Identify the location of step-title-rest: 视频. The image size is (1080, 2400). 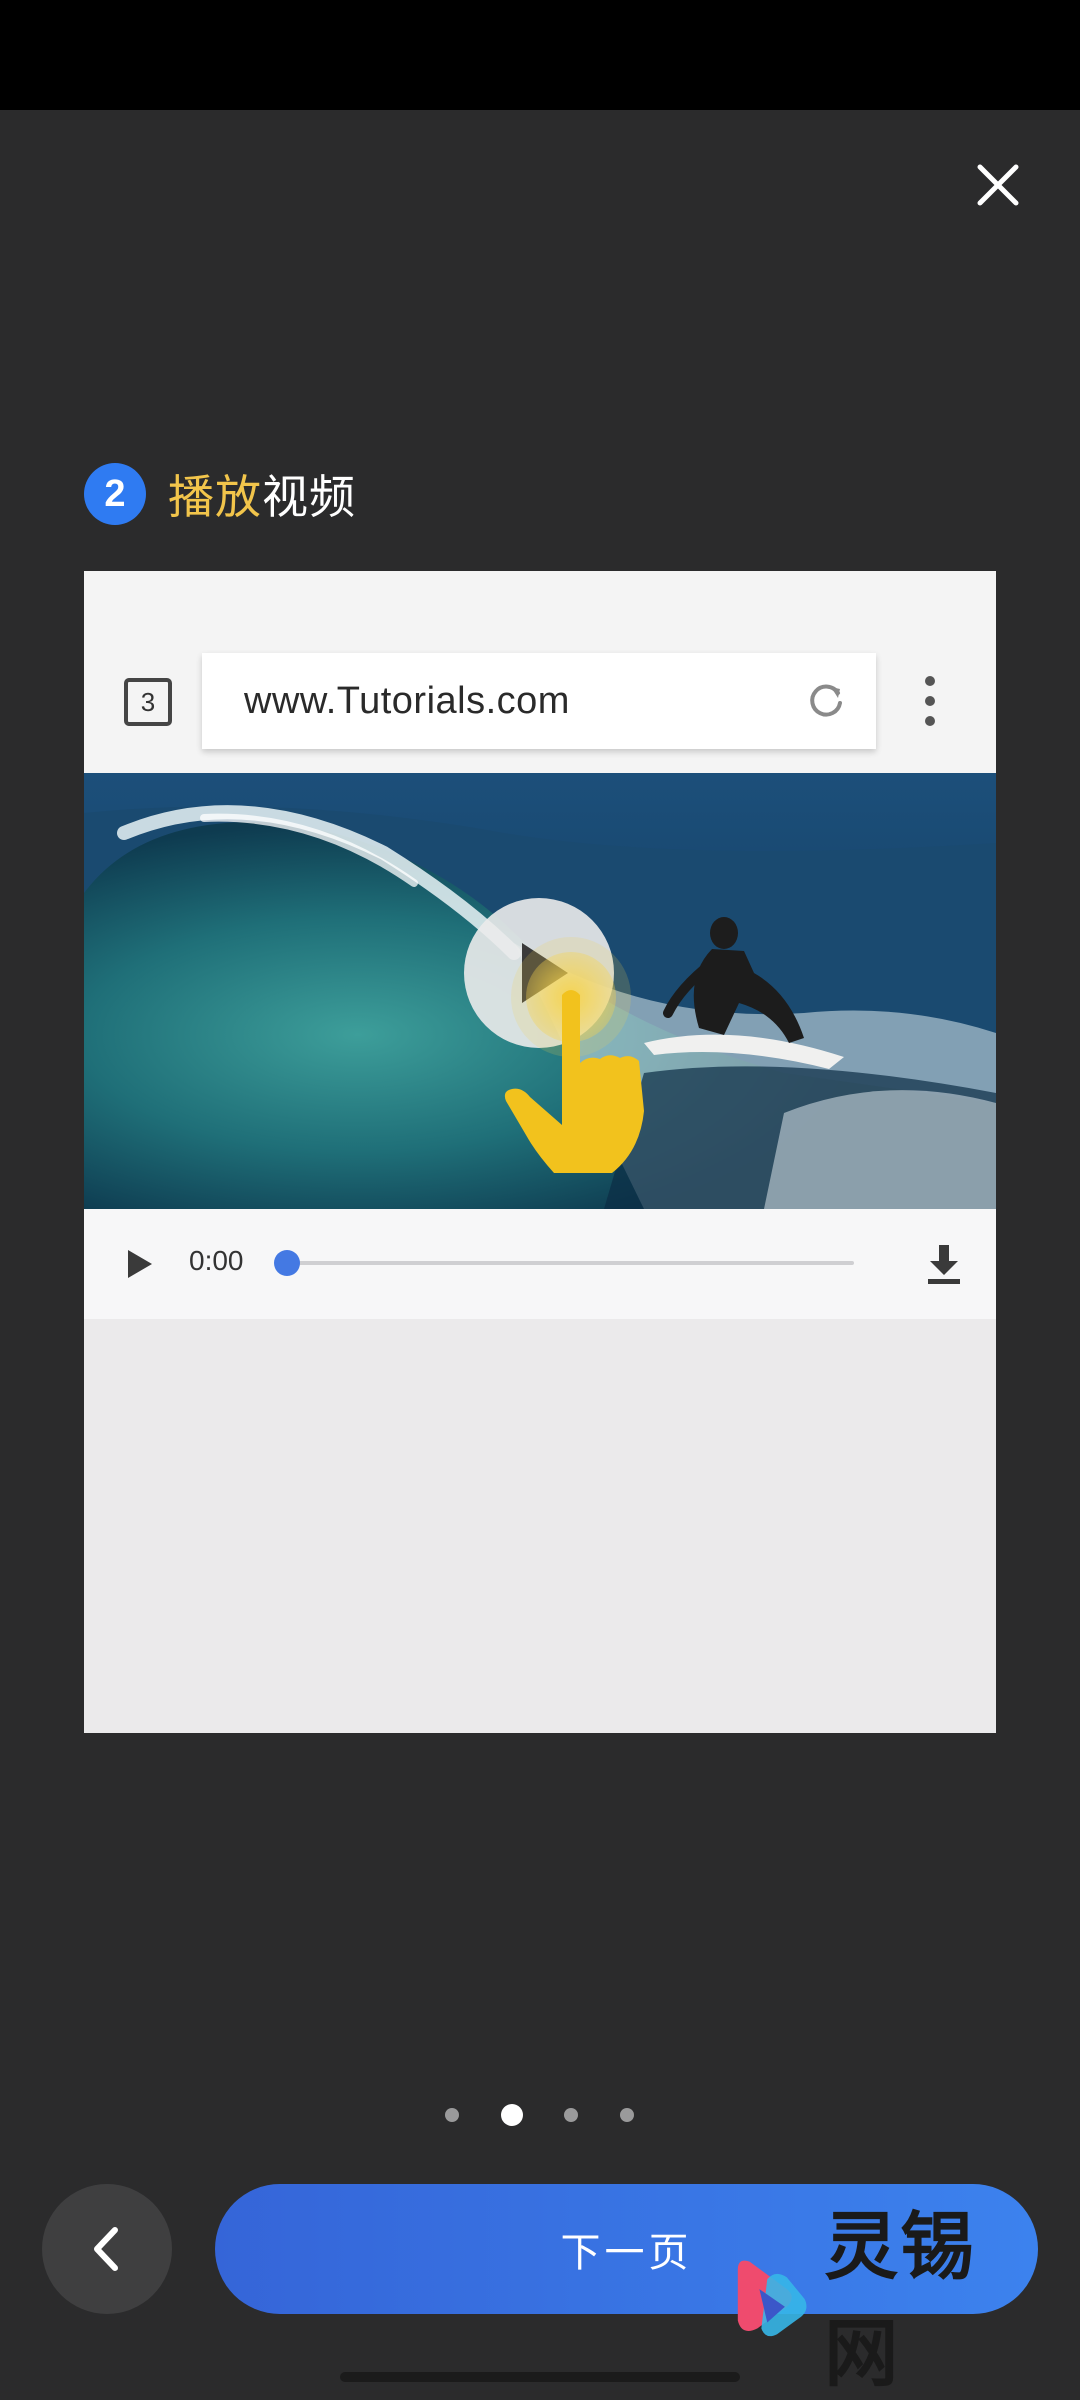
(309, 497).